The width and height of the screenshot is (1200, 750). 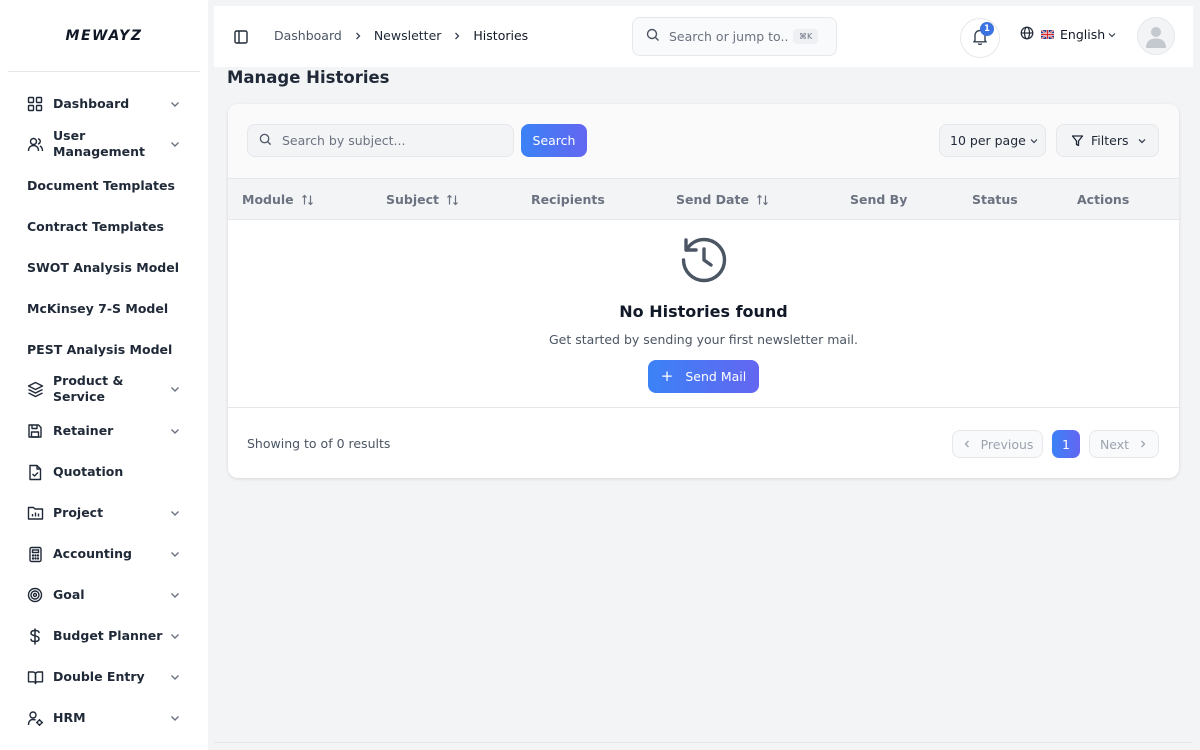 I want to click on sidebar-item-mckinsey-7s: McKinsey 7-S Model, so click(x=108, y=309).